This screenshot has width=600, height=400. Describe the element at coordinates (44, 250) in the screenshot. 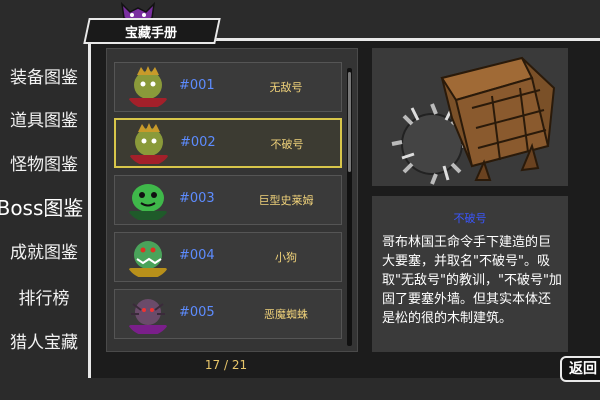

I see `nav-item-achievements: 成就图鉴` at that location.